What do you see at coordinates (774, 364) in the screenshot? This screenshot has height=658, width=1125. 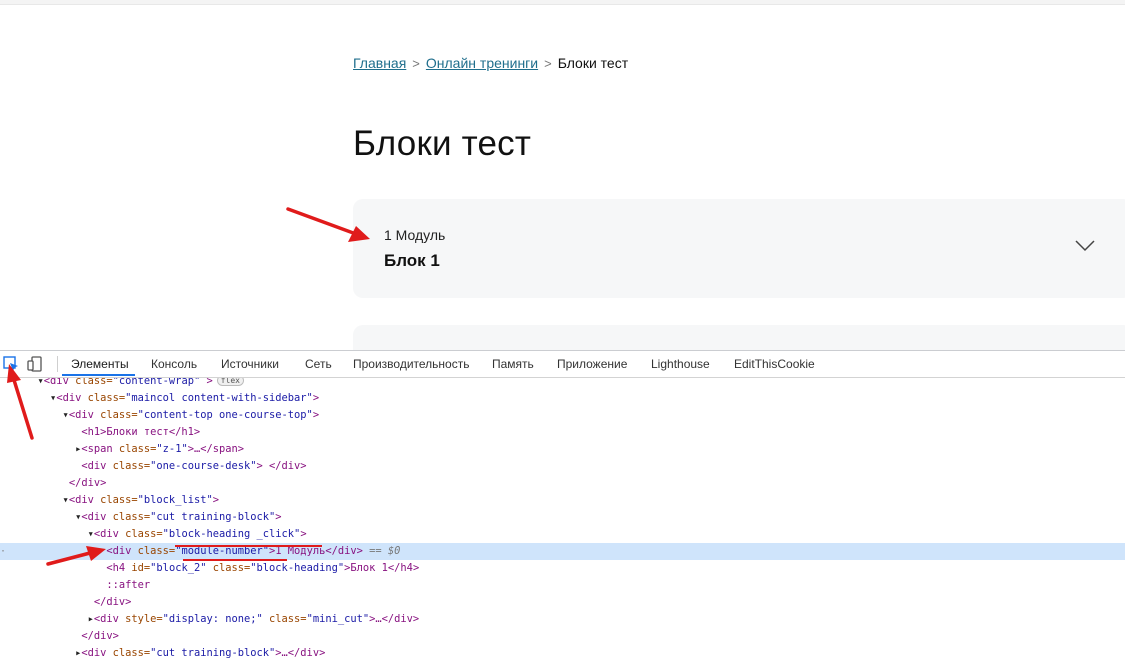 I see `tab-editthiscookie: EditThisCookie` at bounding box center [774, 364].